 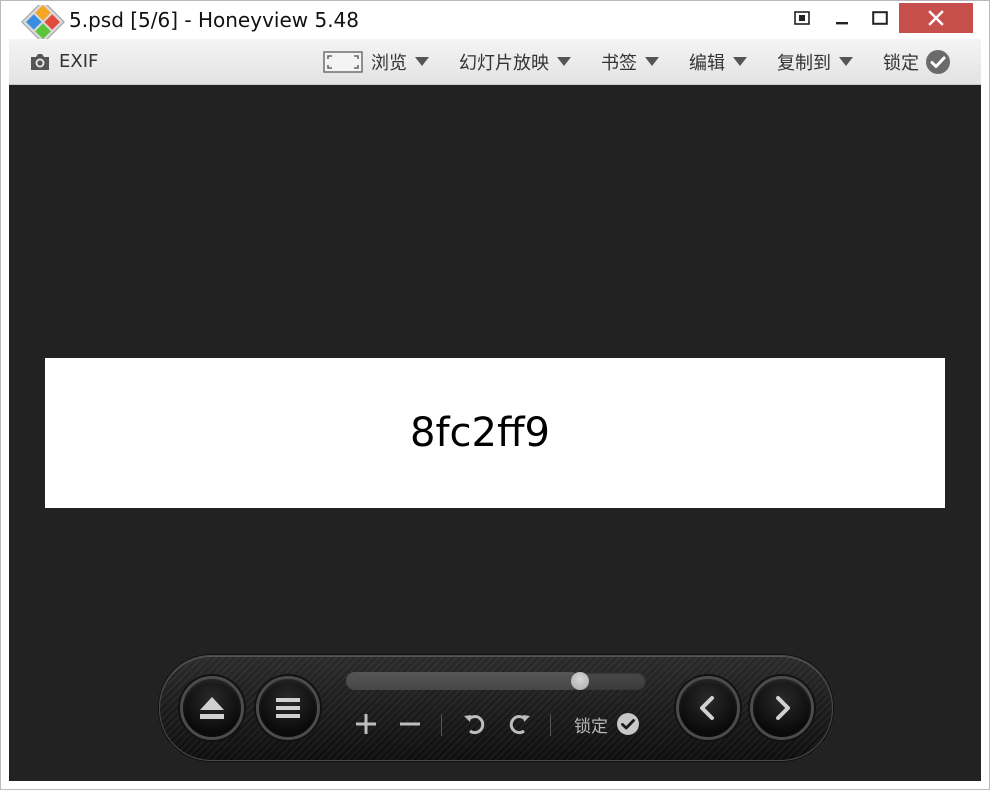 What do you see at coordinates (43, 22) in the screenshot?
I see `app-logo-icon` at bounding box center [43, 22].